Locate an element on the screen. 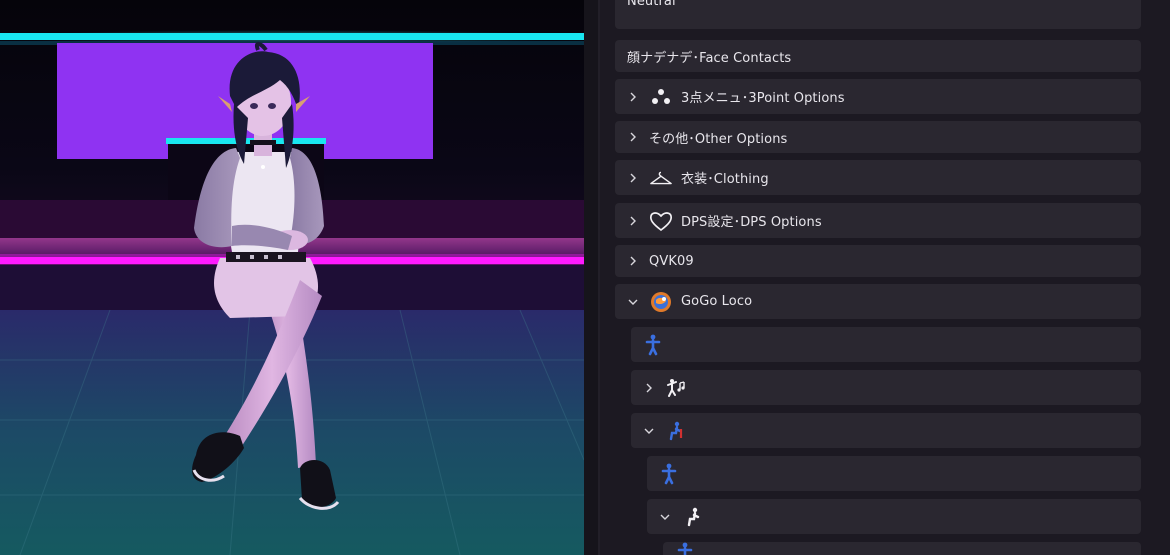 The image size is (1170, 555). menu-item-3point-options: 3点メニュ･3Point Options is located at coordinates (878, 96).